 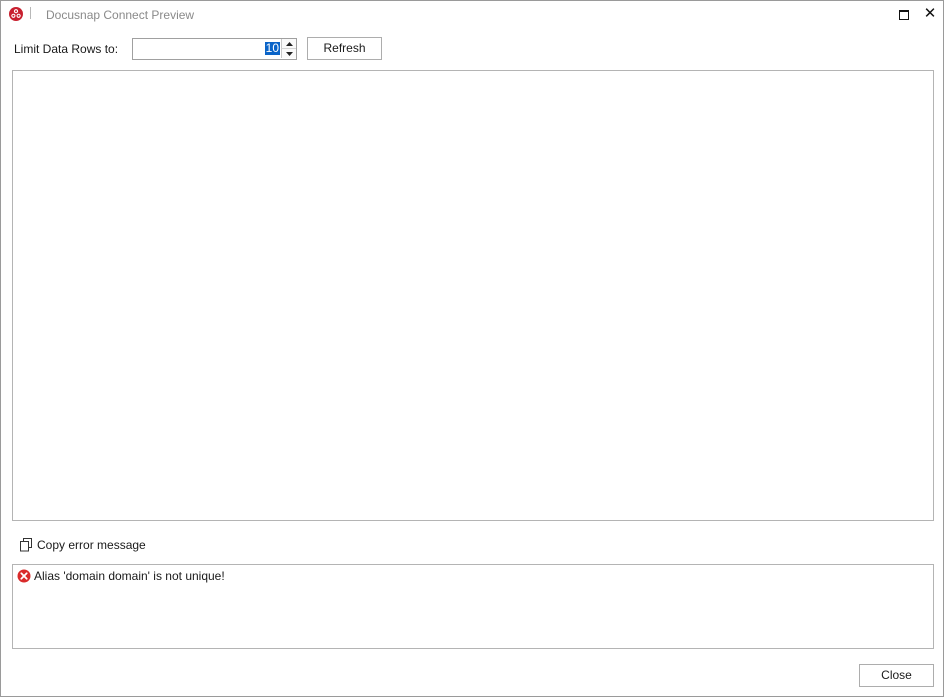 I want to click on close-button: Close, so click(x=896, y=675).